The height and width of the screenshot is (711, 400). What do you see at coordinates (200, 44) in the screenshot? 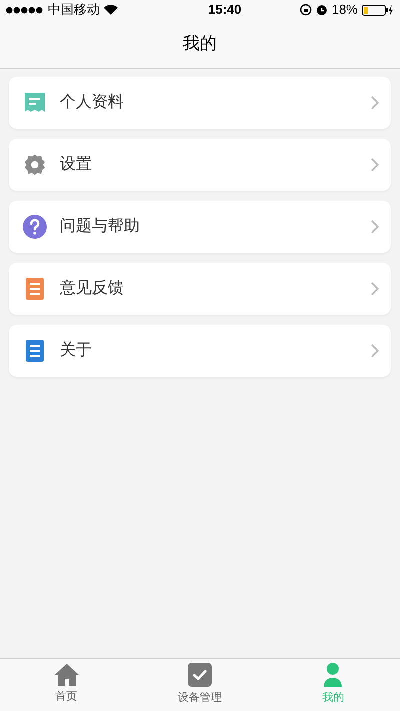
I see `page-title: 我的` at bounding box center [200, 44].